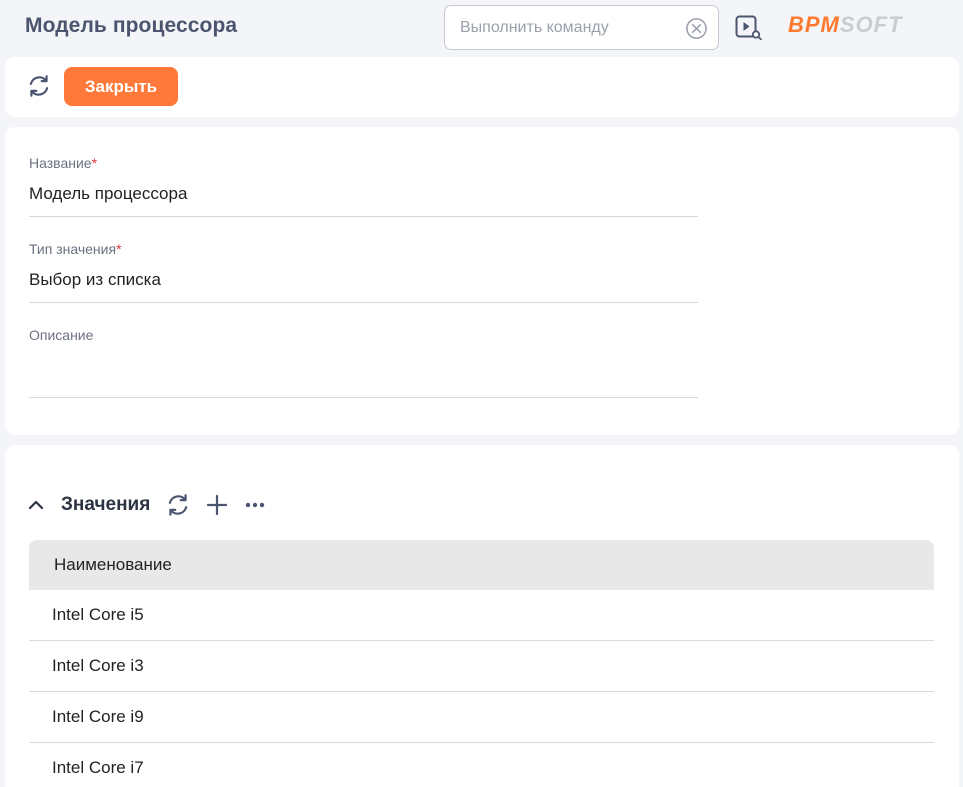 Image resolution: width=963 pixels, height=787 pixels. What do you see at coordinates (61, 335) in the screenshot?
I see `description-label: Описание` at bounding box center [61, 335].